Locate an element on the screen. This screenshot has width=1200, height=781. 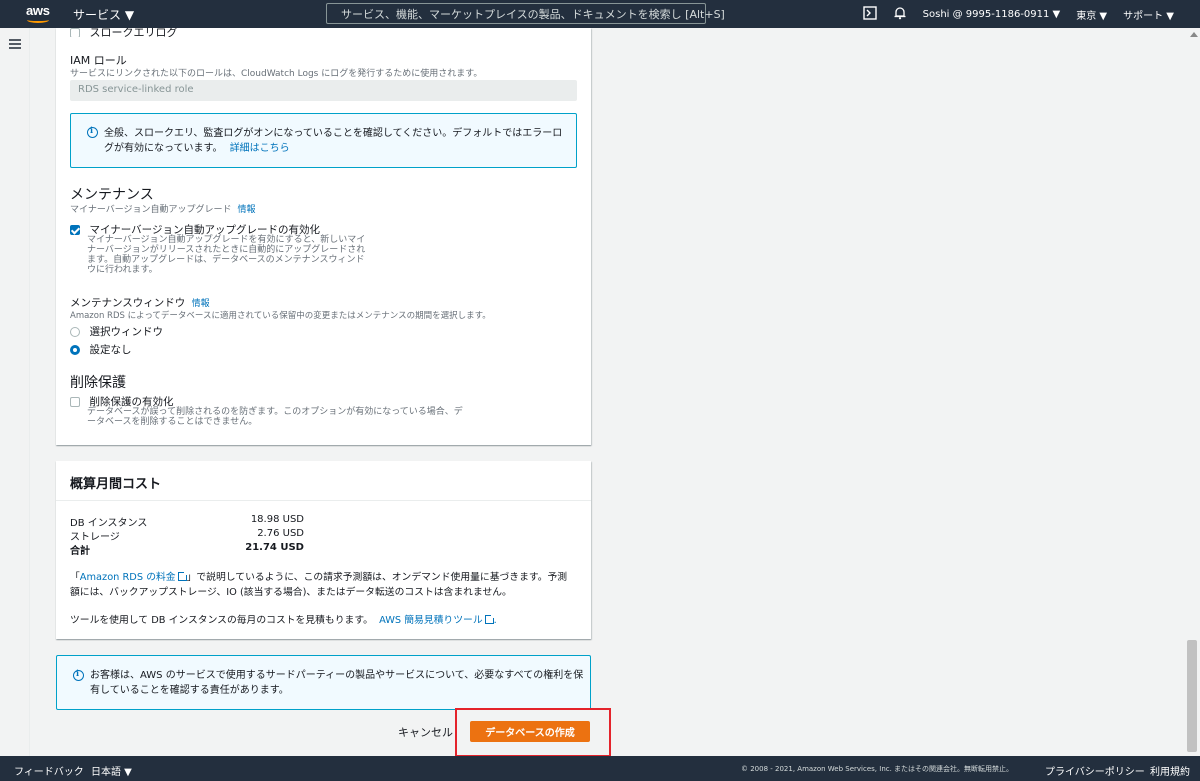
aws-smile-icon is located at coordinates (38, 20).